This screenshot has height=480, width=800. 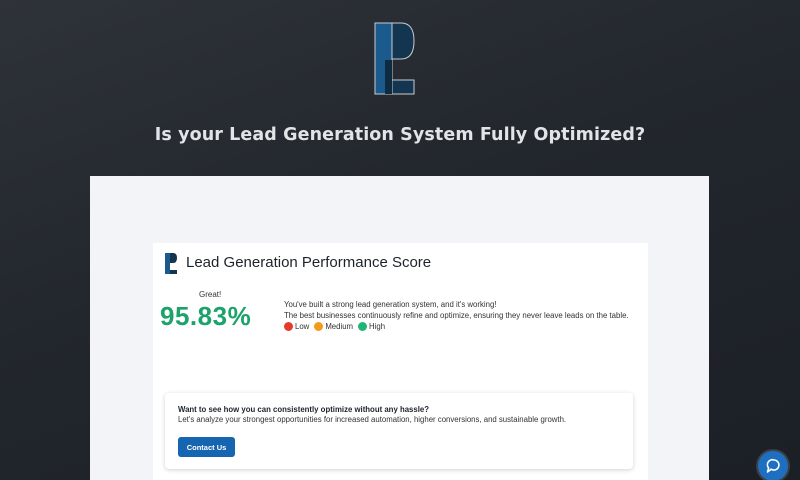 I want to click on card-title: Lead Generation Performance Score, so click(x=309, y=262).